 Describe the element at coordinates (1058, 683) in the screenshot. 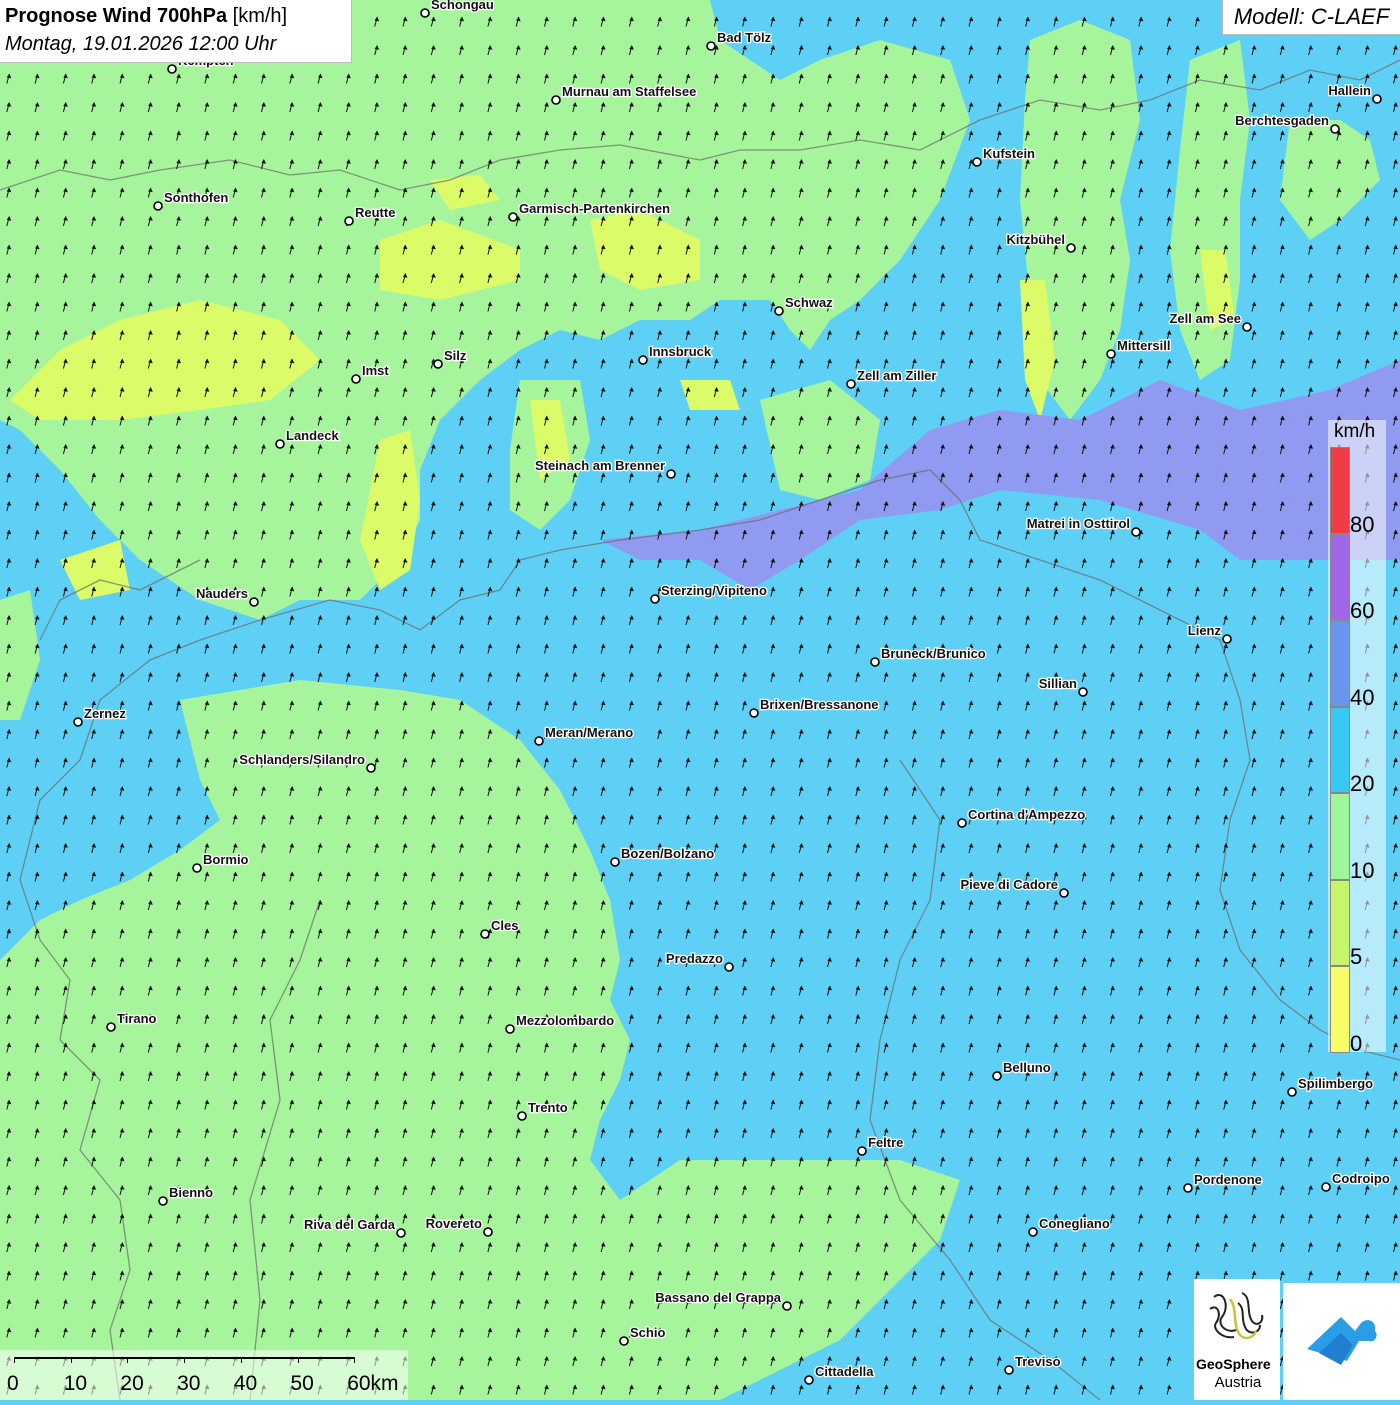

I see `city-label: Sillian` at that location.